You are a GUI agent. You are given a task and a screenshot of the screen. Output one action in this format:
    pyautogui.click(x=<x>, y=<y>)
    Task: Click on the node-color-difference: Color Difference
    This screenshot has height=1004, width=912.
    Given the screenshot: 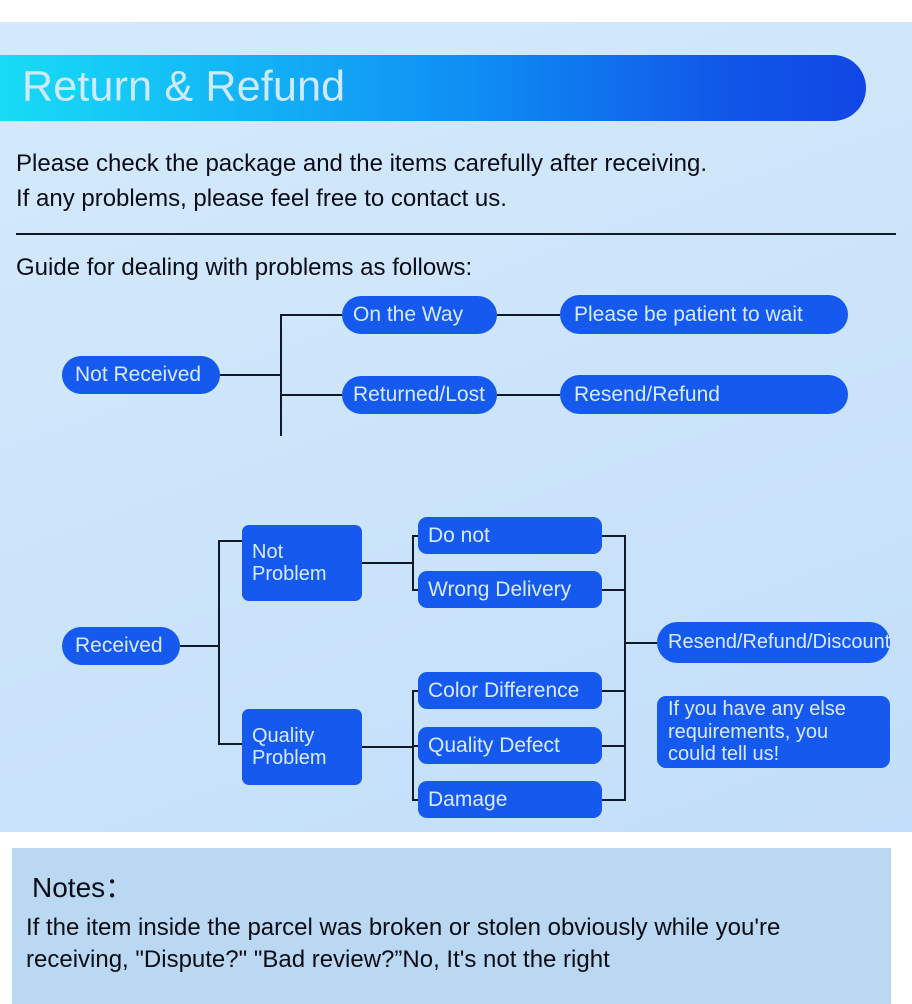 What is the action you would take?
    pyautogui.click(x=510, y=690)
    